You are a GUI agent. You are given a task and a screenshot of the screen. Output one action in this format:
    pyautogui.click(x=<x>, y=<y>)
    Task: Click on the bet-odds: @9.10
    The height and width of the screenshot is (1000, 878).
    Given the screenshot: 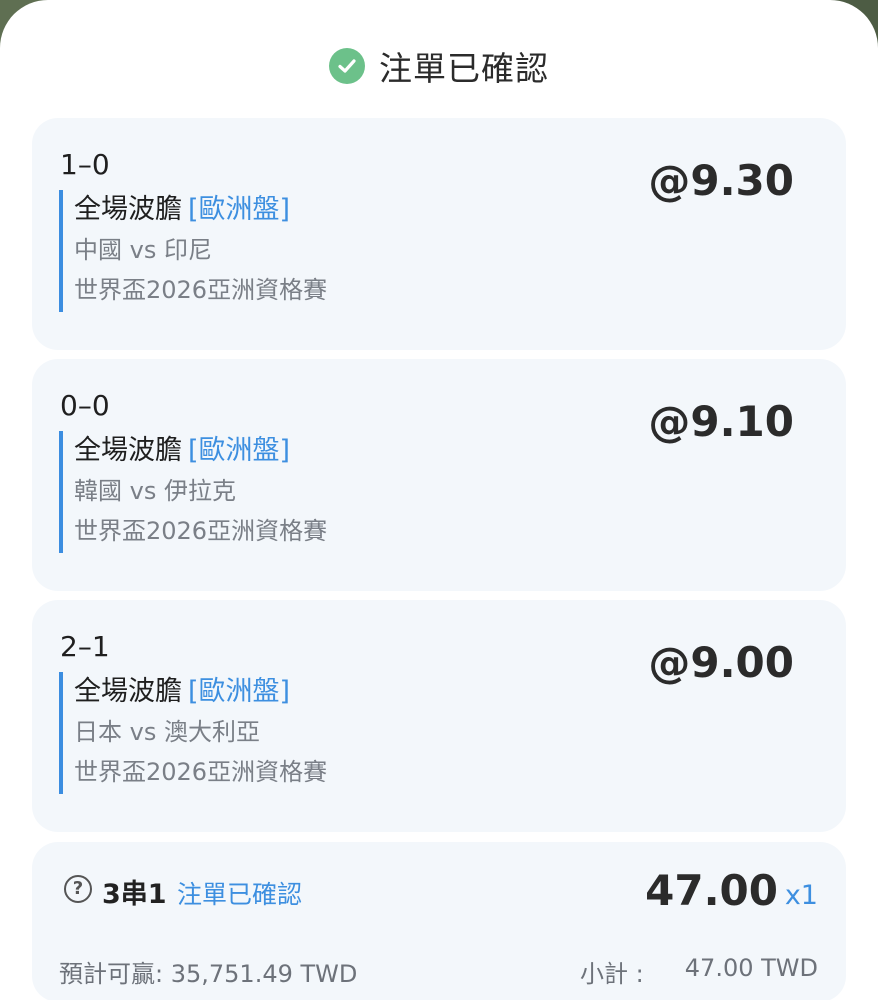 What is the action you would take?
    pyautogui.click(x=721, y=421)
    